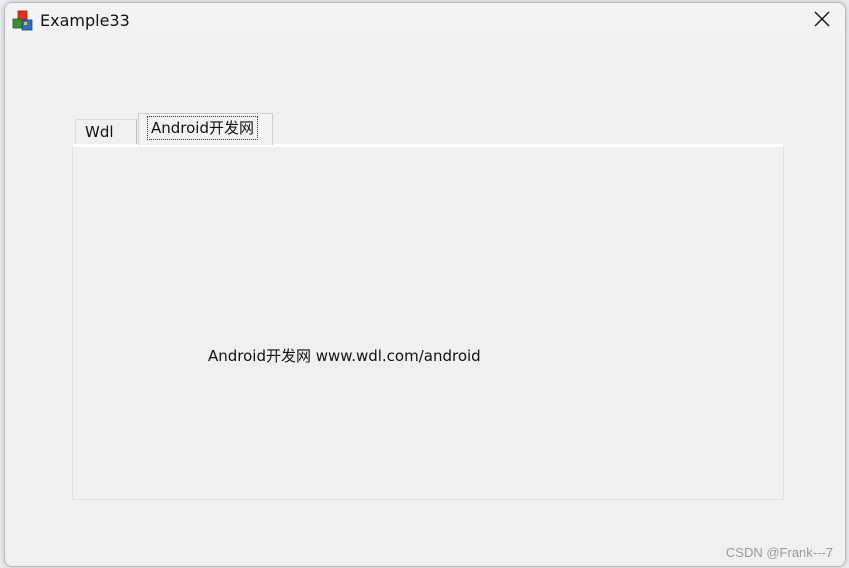 The image size is (849, 568). Describe the element at coordinates (23, 21) in the screenshot. I see `app-blocks-icon` at that location.